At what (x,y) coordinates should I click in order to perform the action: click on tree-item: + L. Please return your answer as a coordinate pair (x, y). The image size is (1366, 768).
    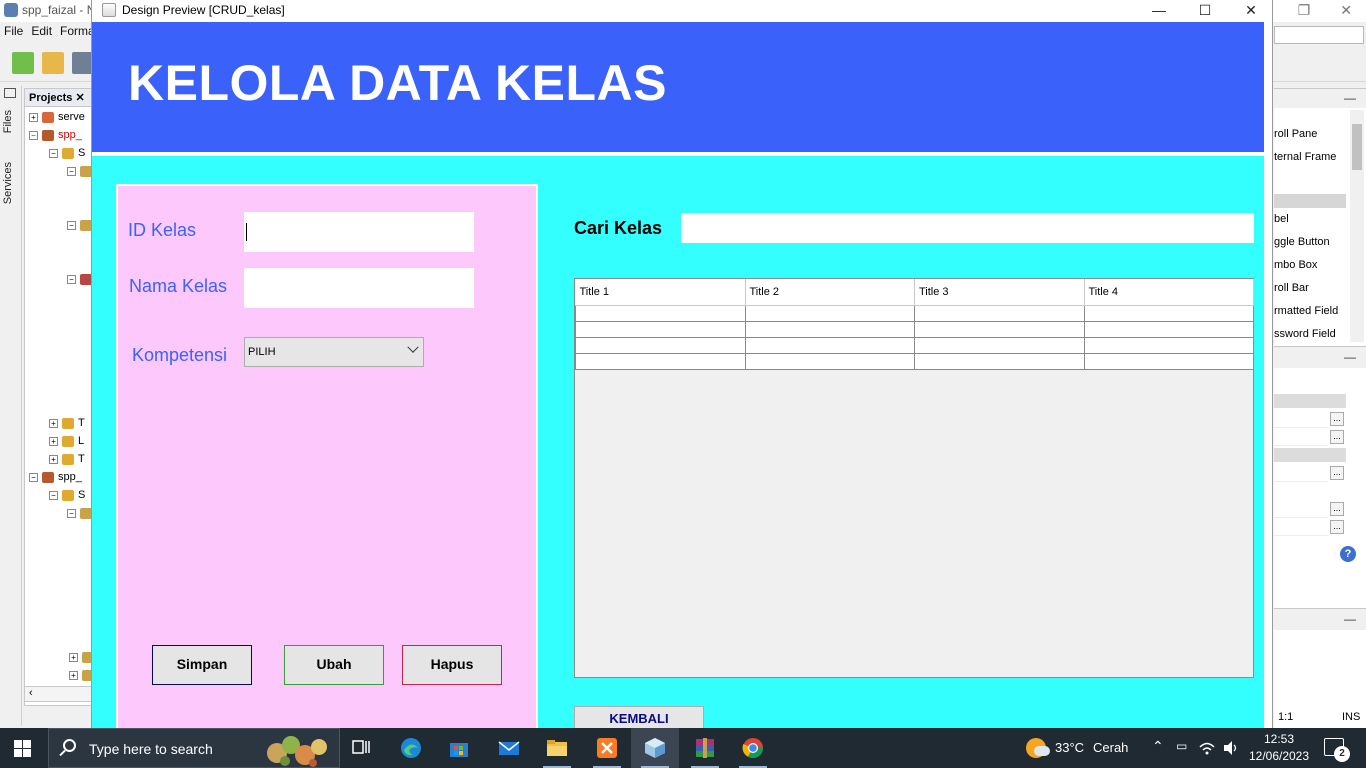
    Looking at the image, I should click on (66, 441).